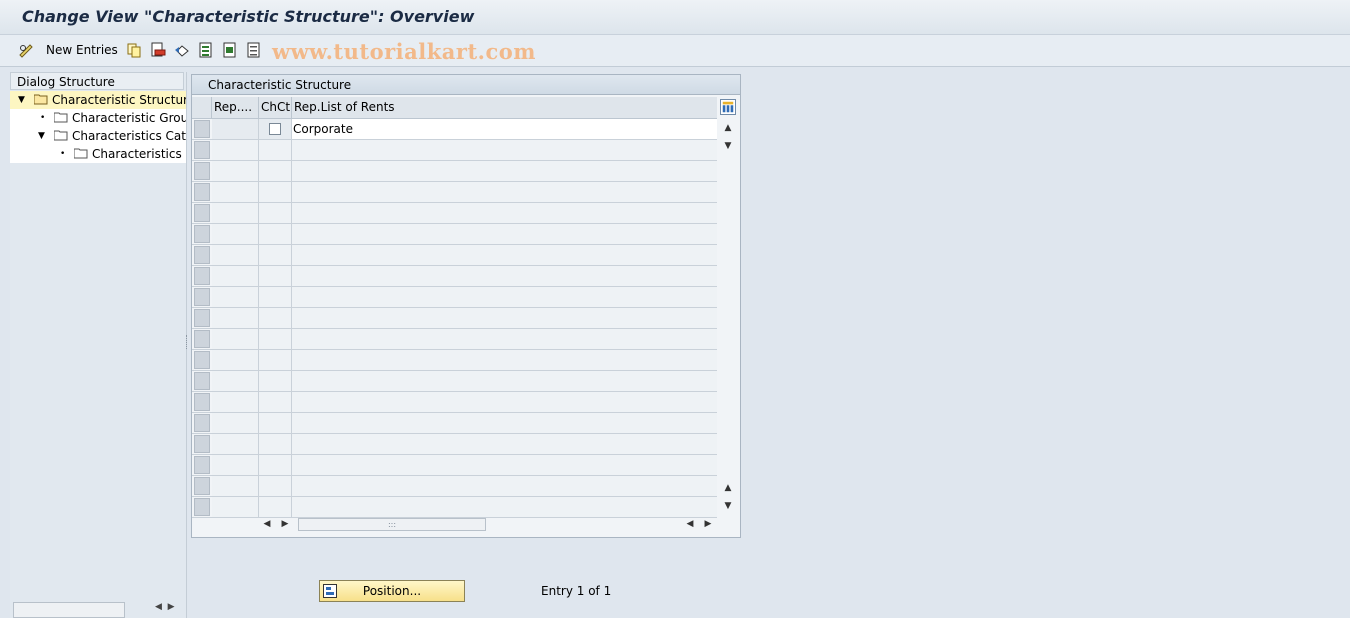 The image size is (1350, 618). I want to click on rep-list-cell: Corporate, so click(504, 129).